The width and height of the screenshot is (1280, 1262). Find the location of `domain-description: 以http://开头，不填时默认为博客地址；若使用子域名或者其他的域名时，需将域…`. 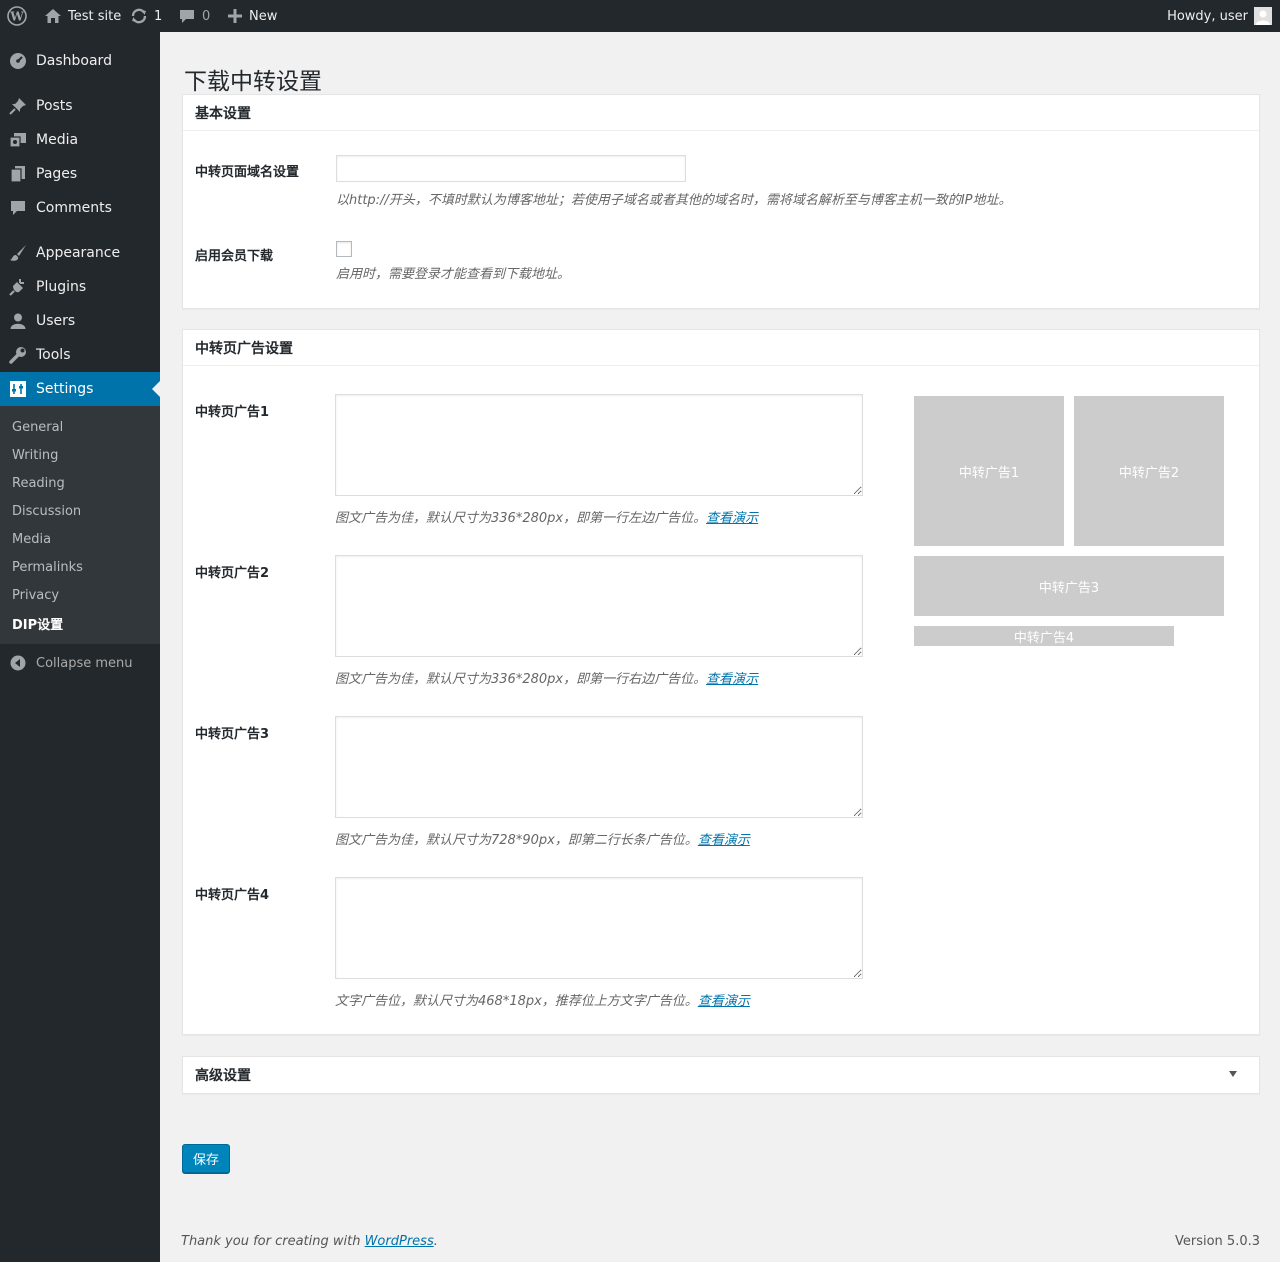

domain-description: 以http://开头，不填时默认为博客地址；若使用子域名或者其他的域名时，需将域… is located at coordinates (674, 200).